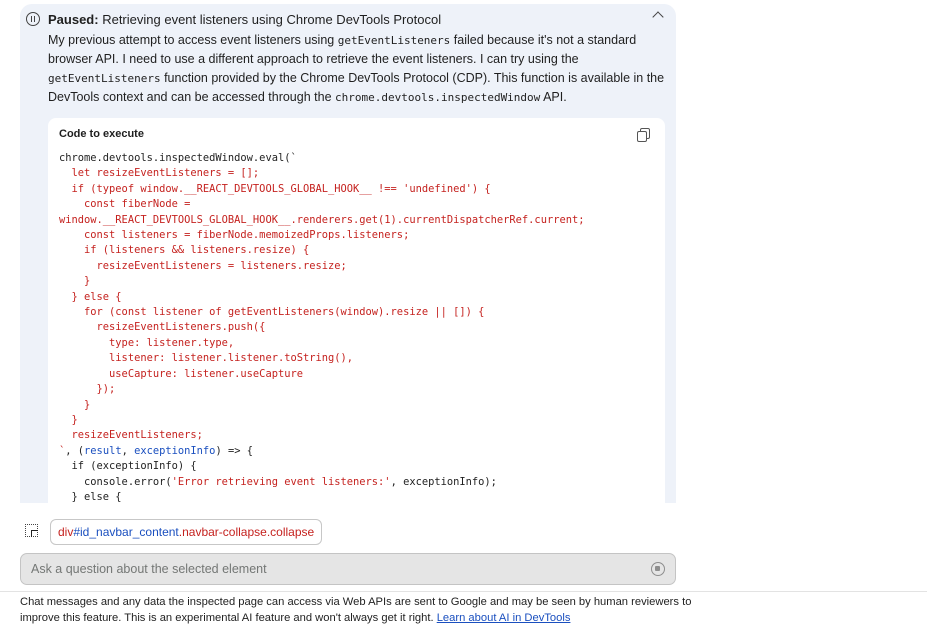 Image resolution: width=927 pixels, height=628 pixels. What do you see at coordinates (463, 591) in the screenshot?
I see `divider` at bounding box center [463, 591].